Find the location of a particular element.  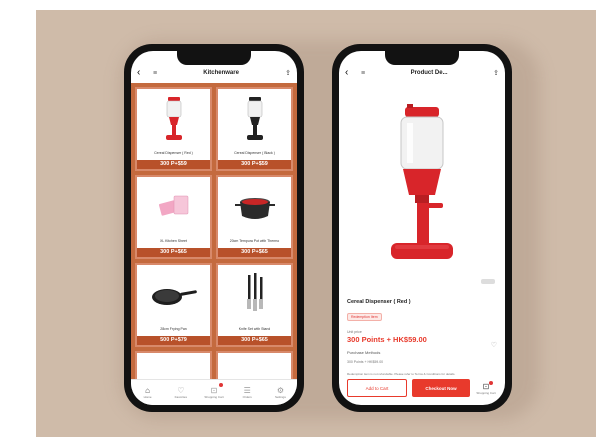

action-bar: Add to Cart Checkout Now ⊡ Shopping Cart is located at coordinates (422, 388).